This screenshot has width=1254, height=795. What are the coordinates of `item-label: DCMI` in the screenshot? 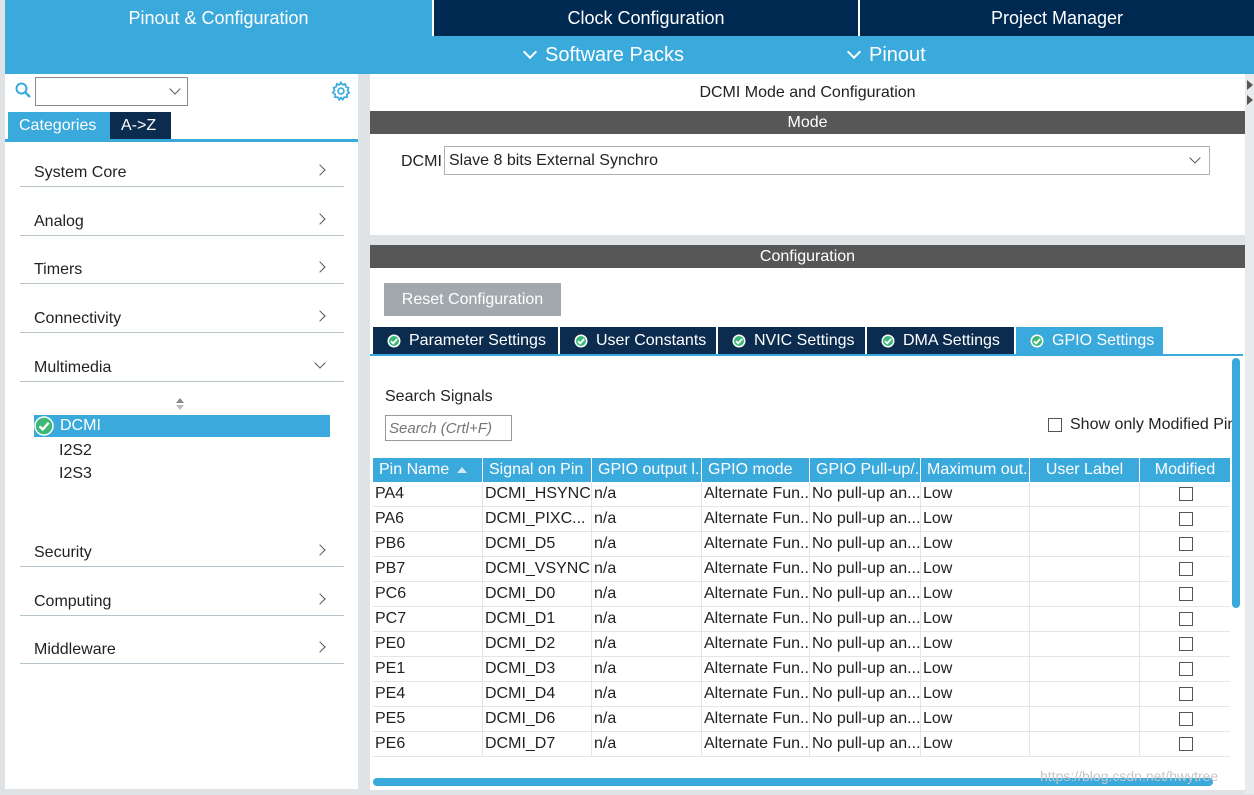 It's located at (80, 425).